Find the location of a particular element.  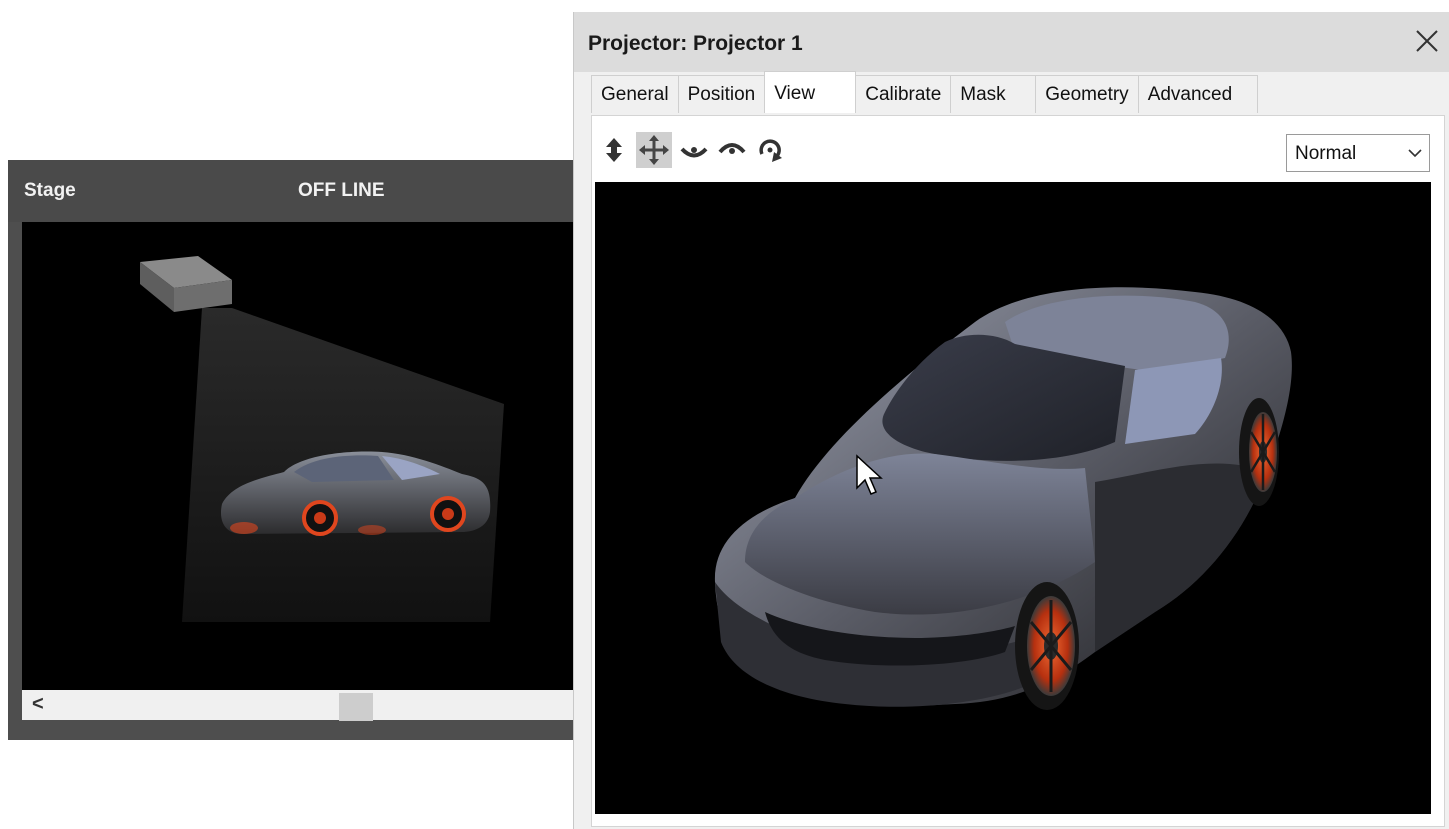

projector-model is located at coordinates (186, 284).